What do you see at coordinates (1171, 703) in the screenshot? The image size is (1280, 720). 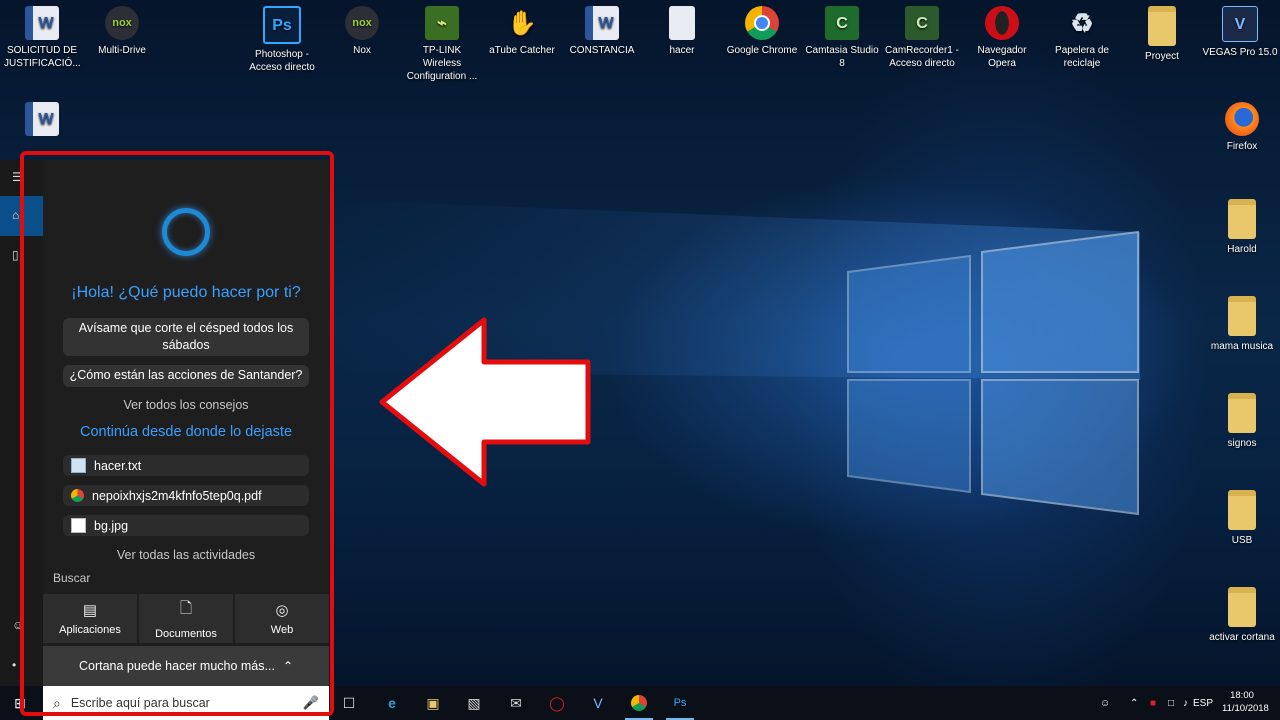 I see `network-icon: □` at bounding box center [1171, 703].